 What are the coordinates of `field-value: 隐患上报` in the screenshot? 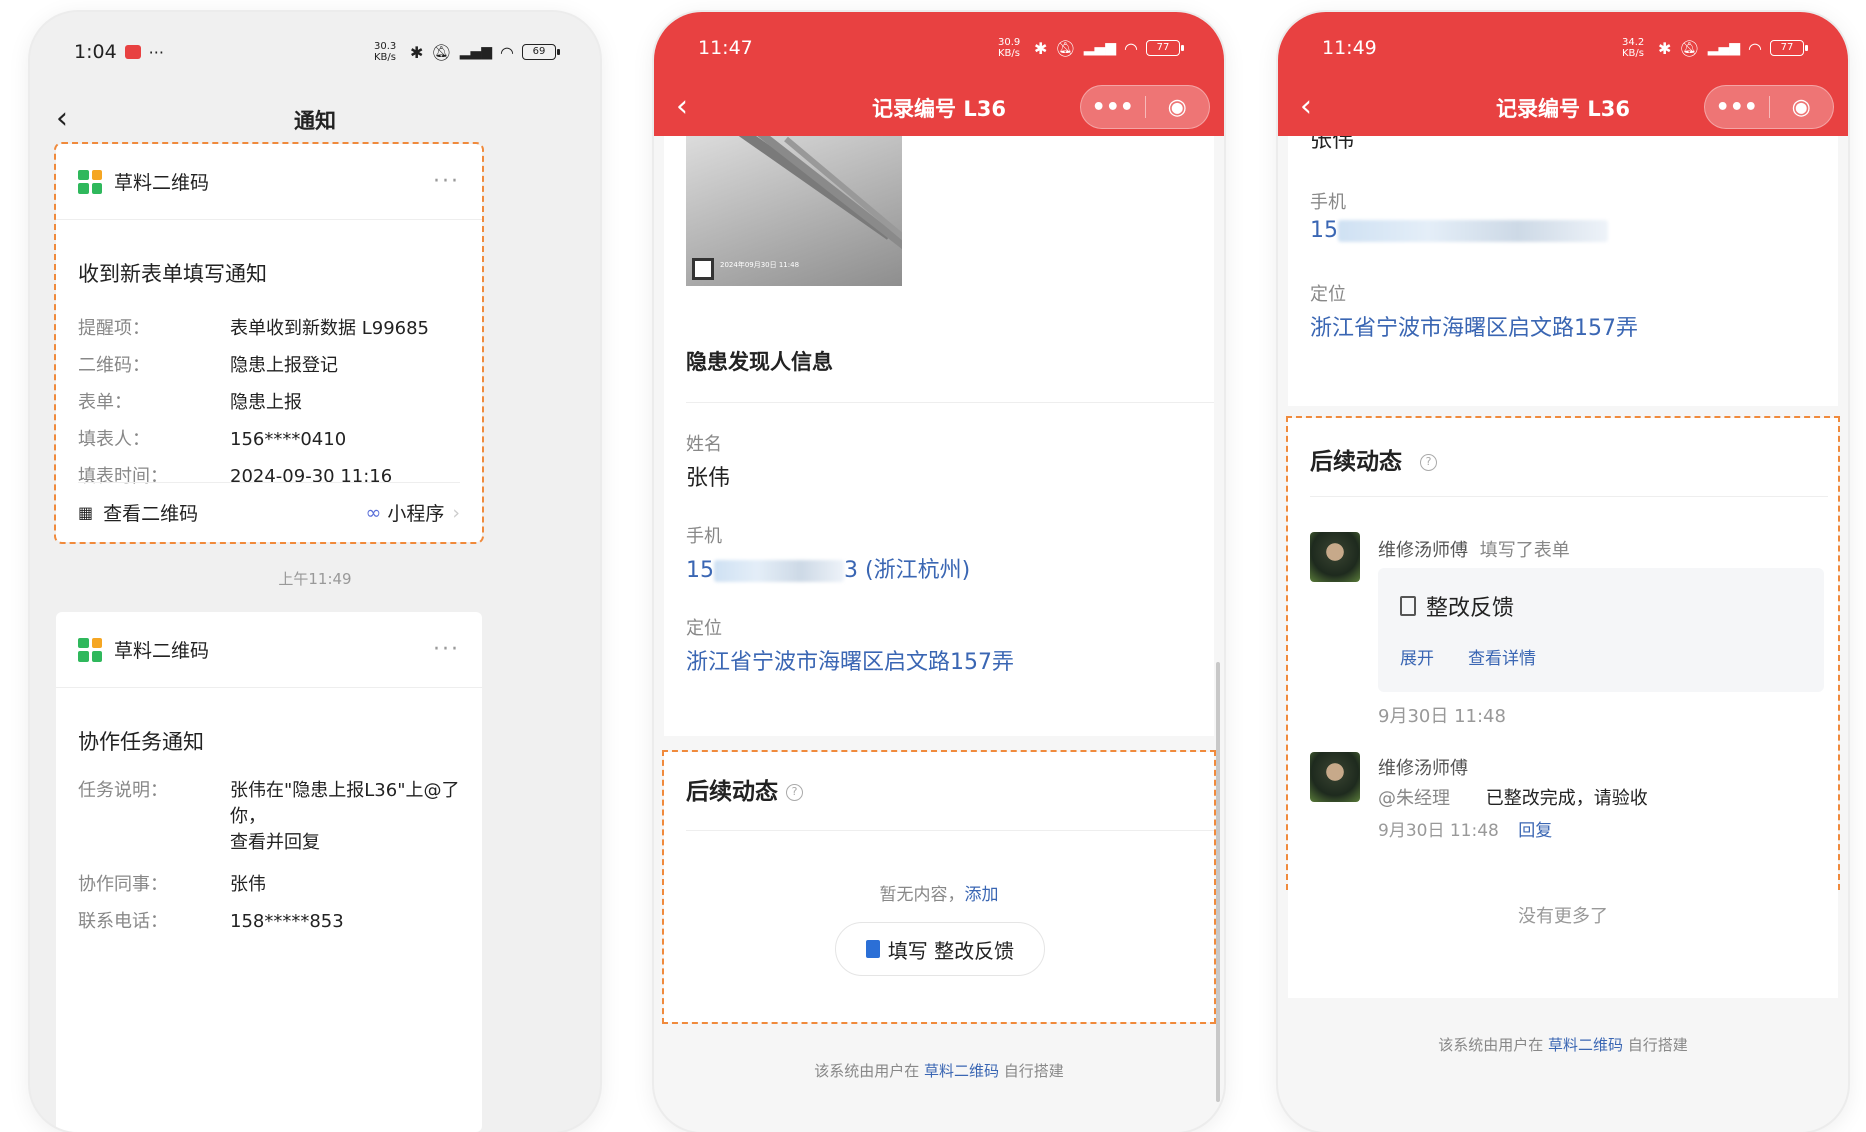 It's located at (266, 402).